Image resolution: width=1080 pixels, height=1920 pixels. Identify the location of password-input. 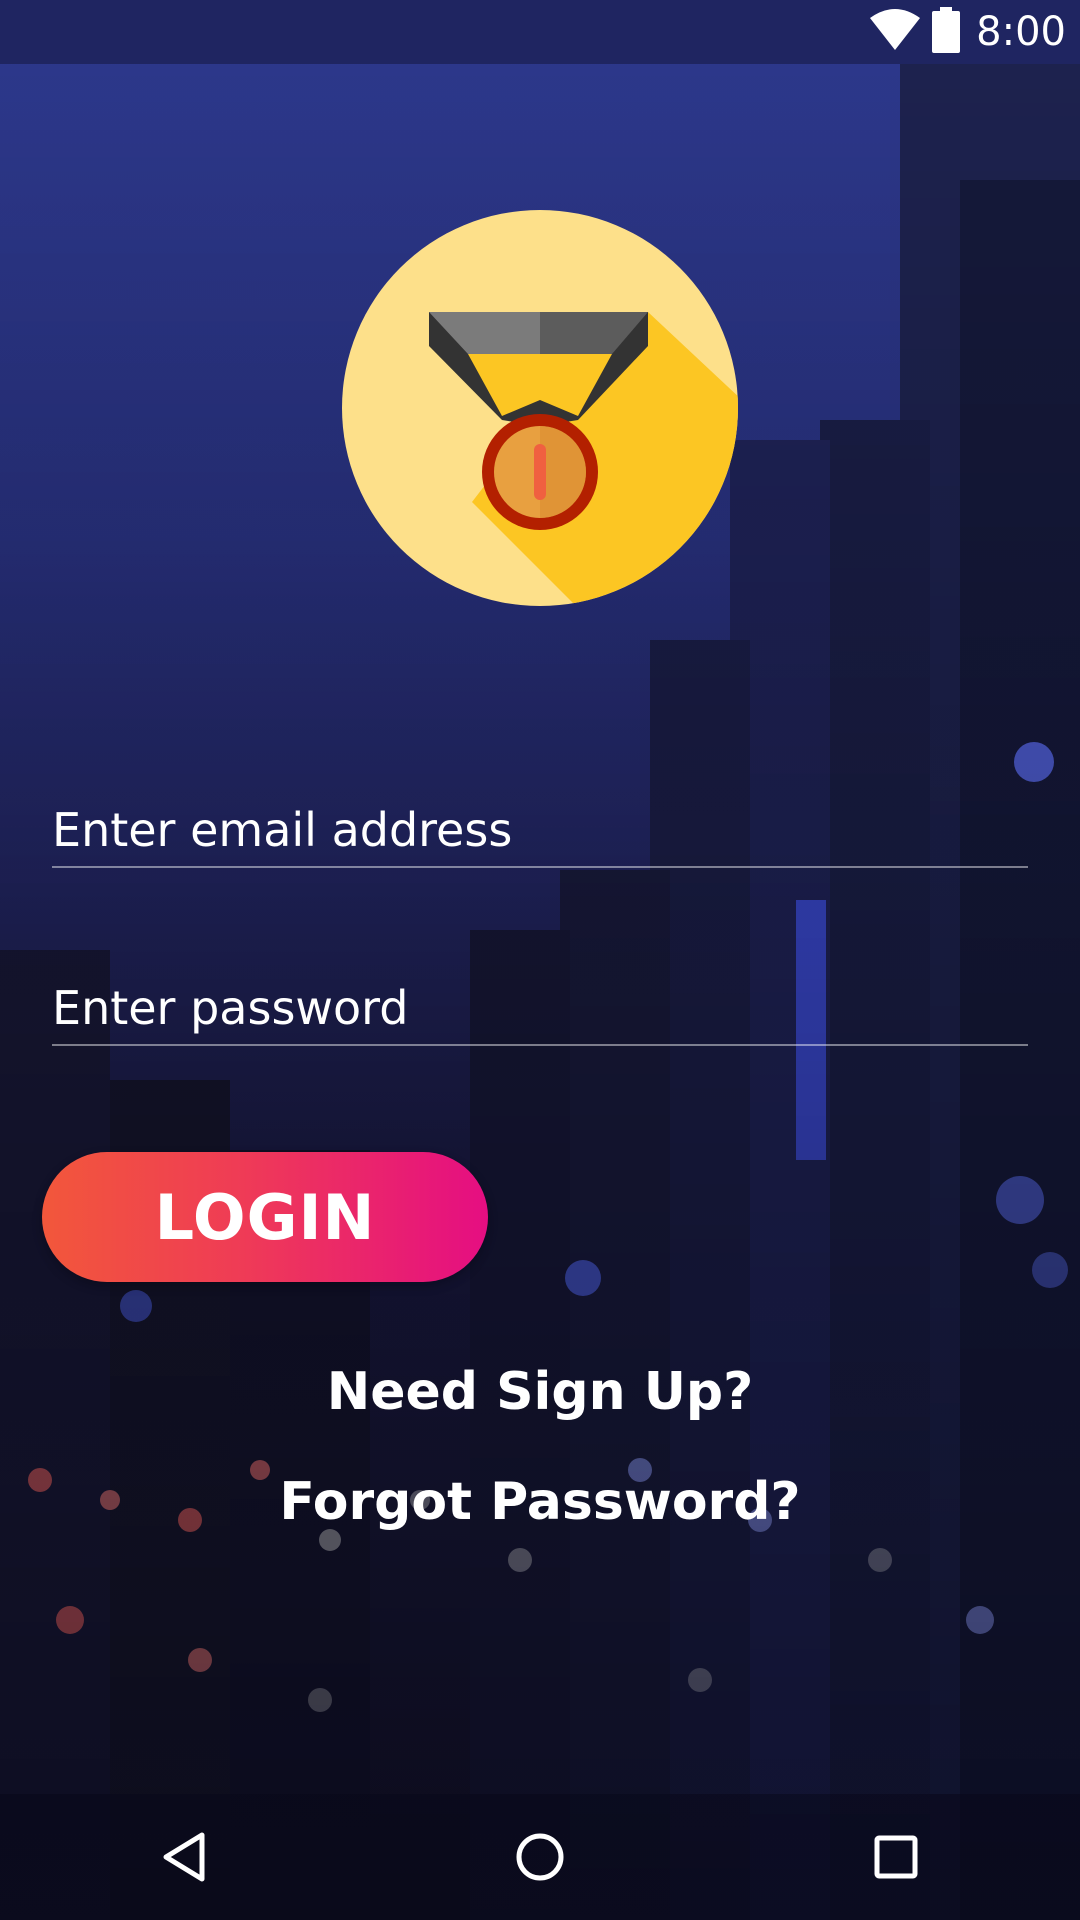
(540, 1008).